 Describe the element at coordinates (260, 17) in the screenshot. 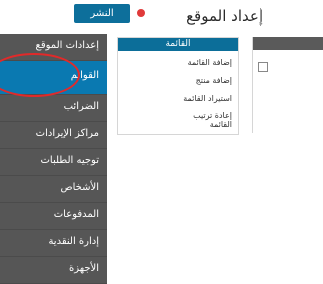

I see `title-divider` at that location.